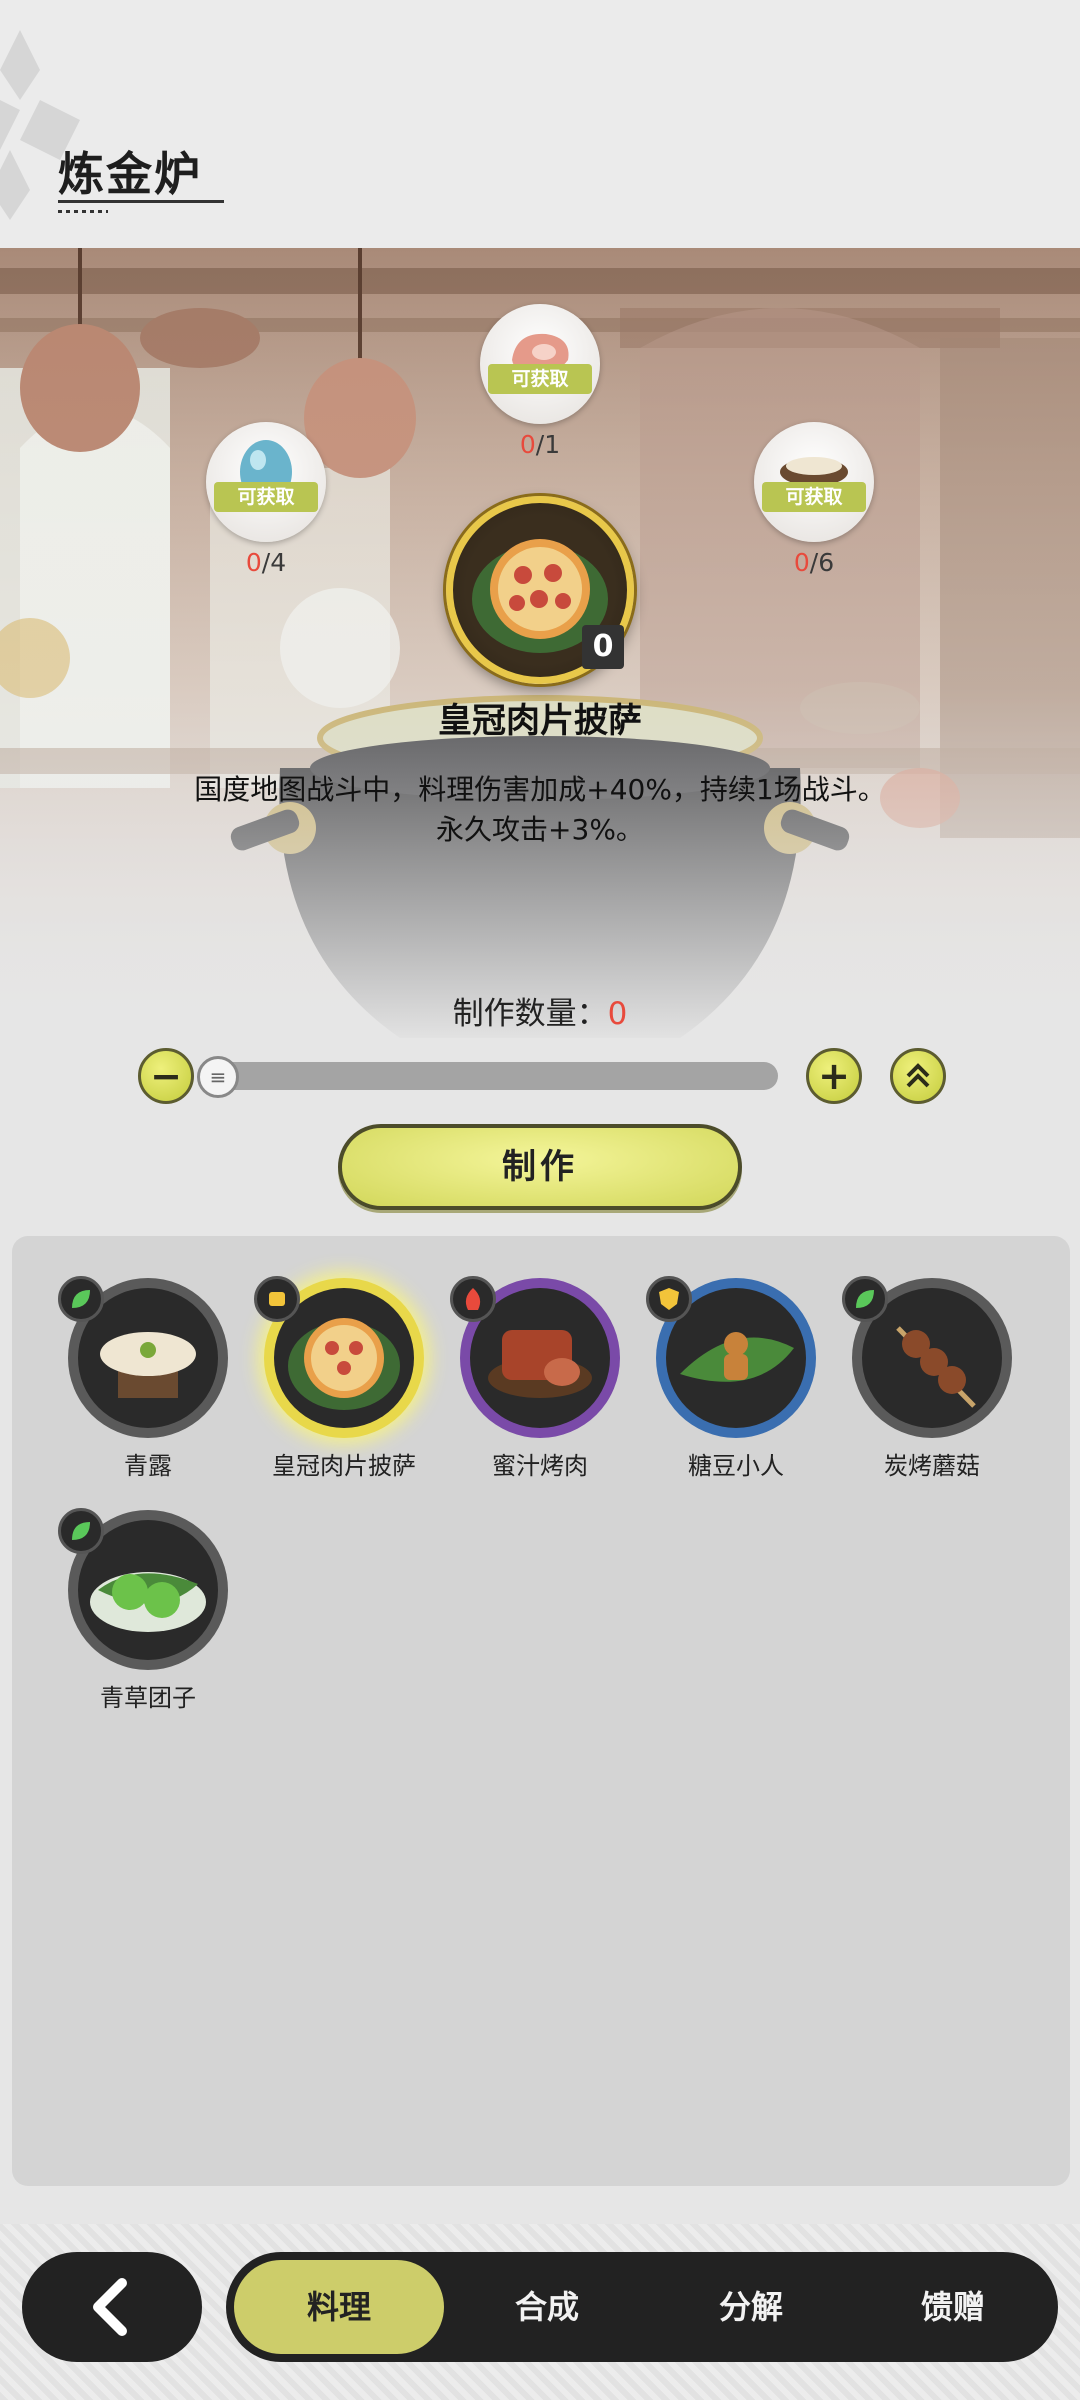 The height and width of the screenshot is (2400, 1080). I want to click on ingredient-slot: 可获取 0/1, so click(540, 384).